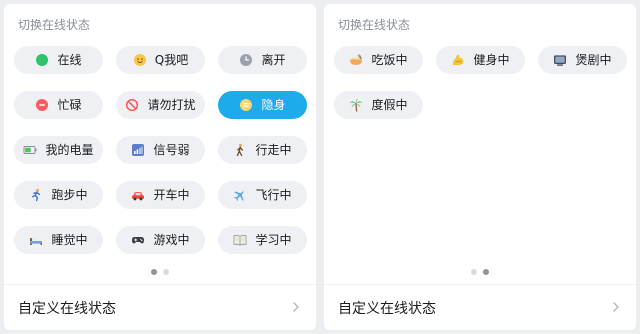 This screenshot has height=334, width=640. Describe the element at coordinates (138, 150) in the screenshot. I see `weak-signal-icon` at that location.